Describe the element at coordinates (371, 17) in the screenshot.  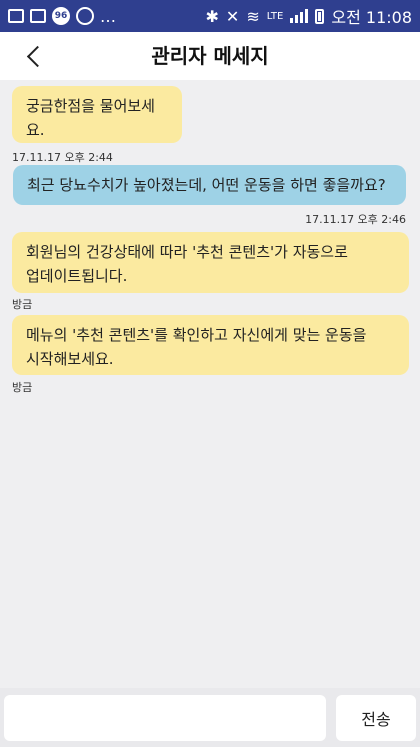
I see `status-time: 오전 11:08` at that location.